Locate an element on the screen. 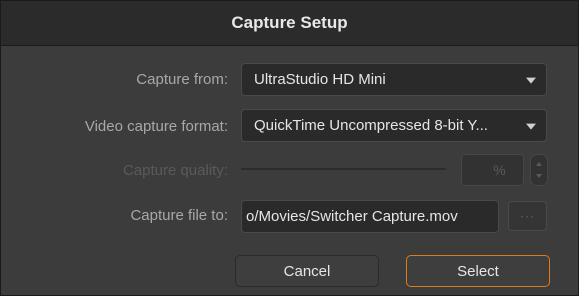 This screenshot has width=579, height=296. capture-quality-label: Capture quality: is located at coordinates (175, 170).